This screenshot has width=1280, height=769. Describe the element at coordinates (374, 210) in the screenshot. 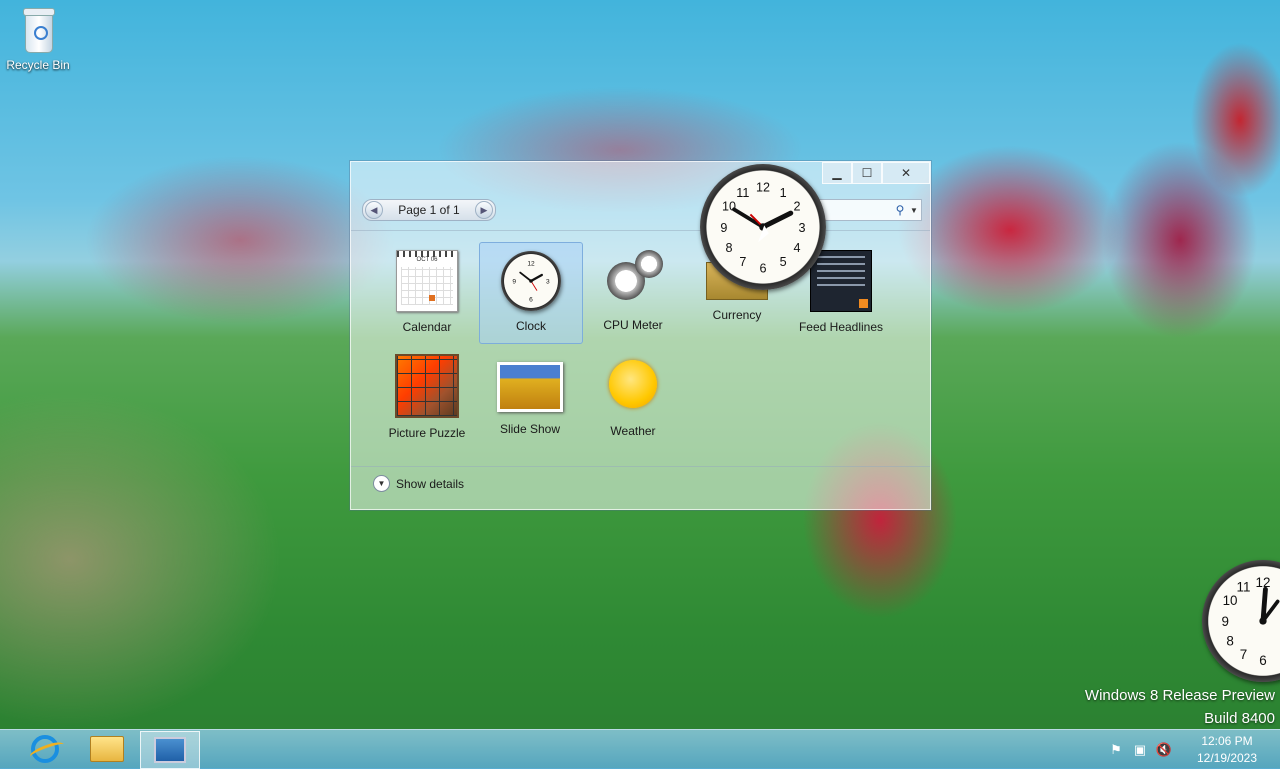

I see `previous-page-button: ◀` at that location.